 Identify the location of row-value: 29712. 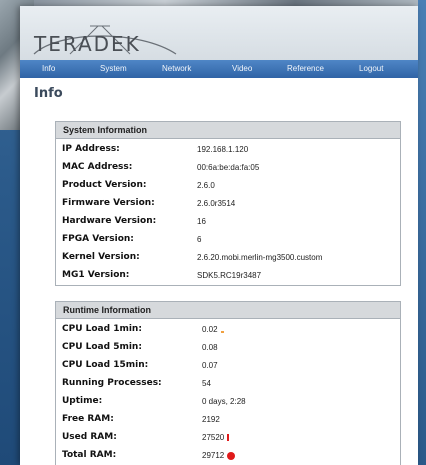
(213, 455).